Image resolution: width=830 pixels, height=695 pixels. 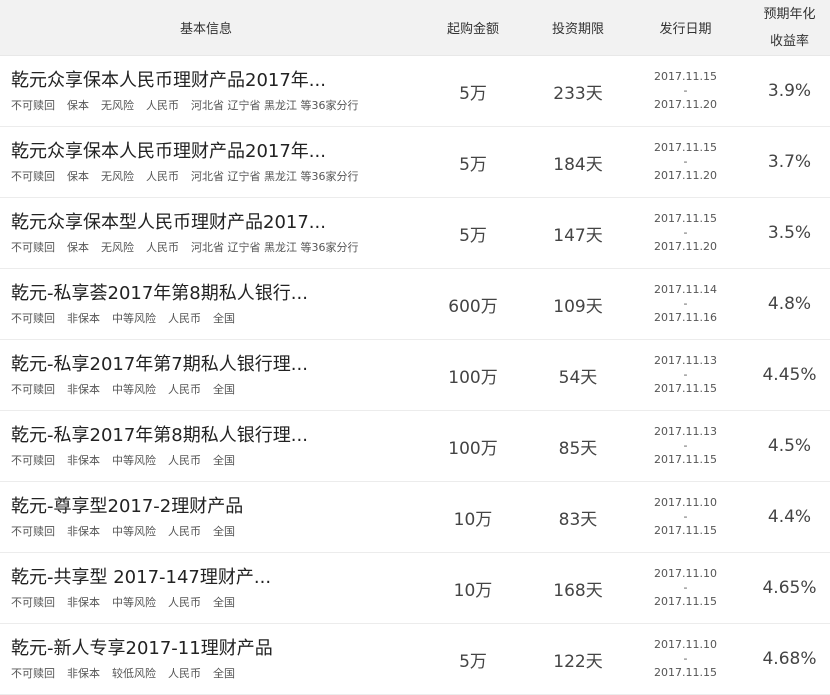 I want to click on investment-term: 184天, so click(x=578, y=164).